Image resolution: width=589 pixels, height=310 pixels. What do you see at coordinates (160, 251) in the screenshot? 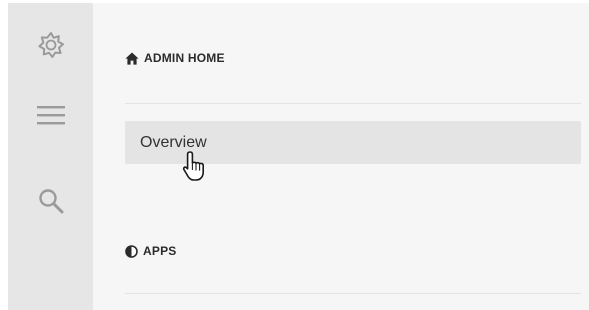
I see `apps-label: APPS` at bounding box center [160, 251].